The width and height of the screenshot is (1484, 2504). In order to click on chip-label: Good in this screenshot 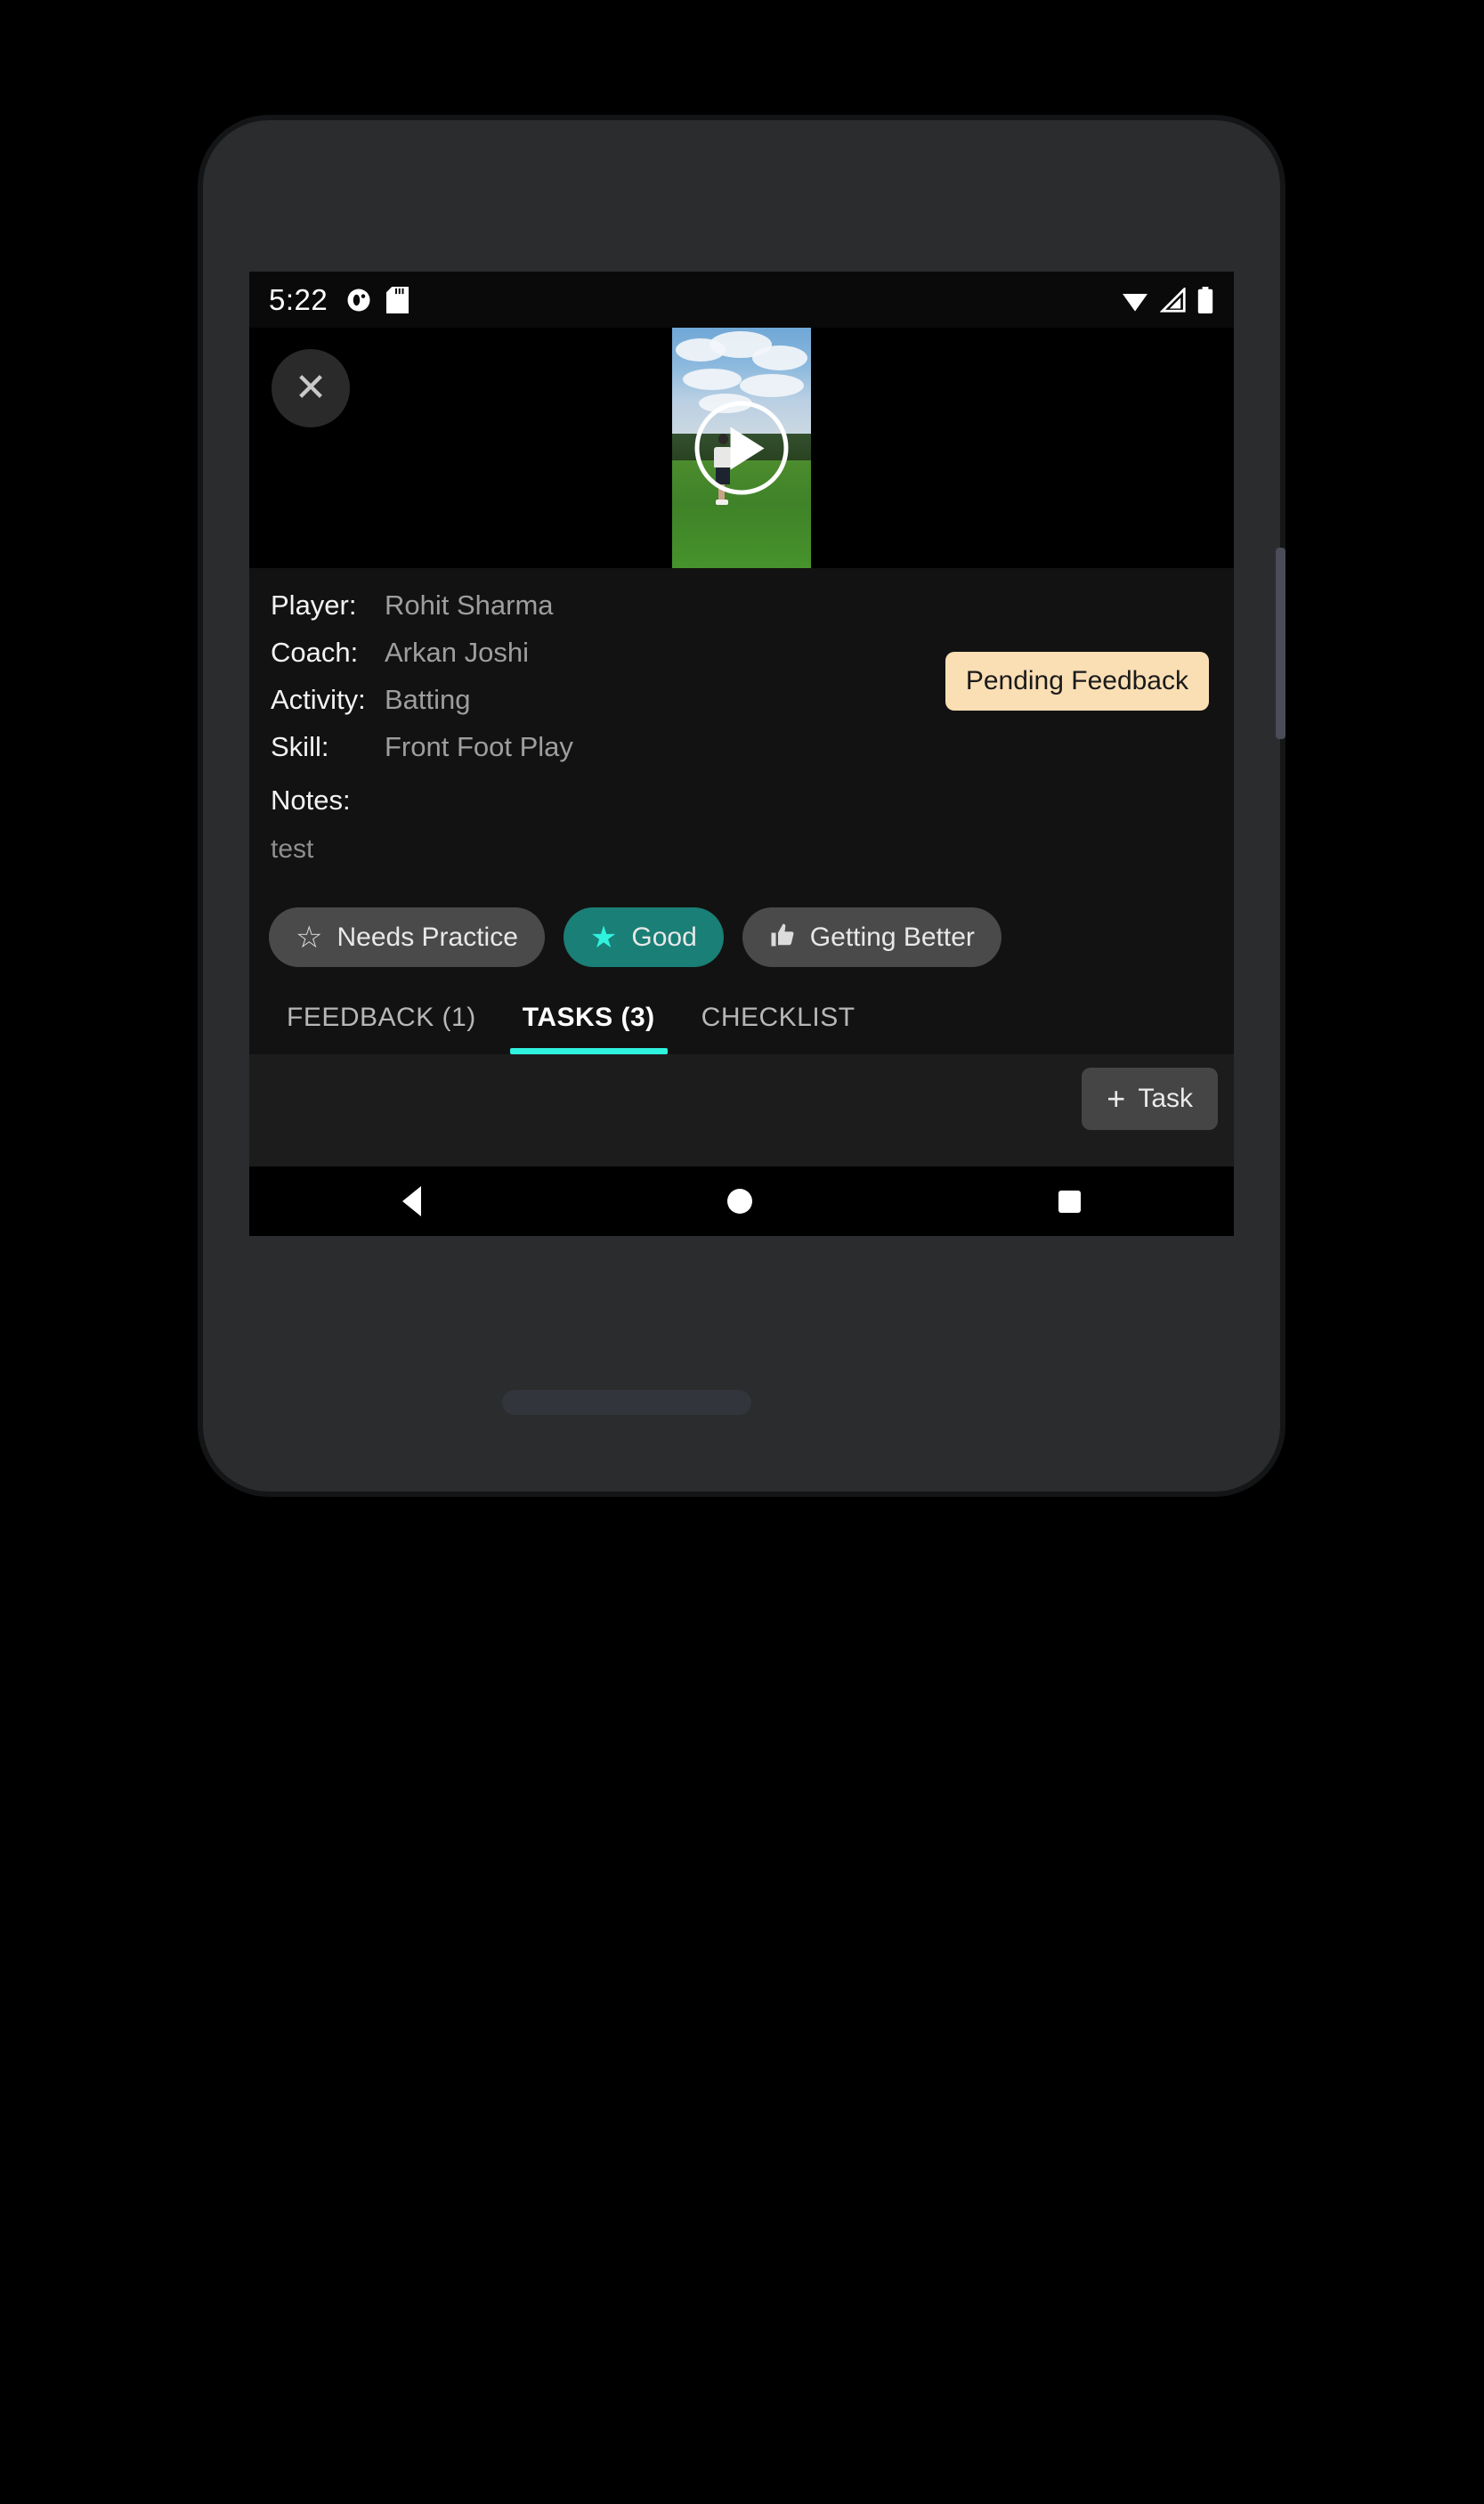, I will do `click(664, 937)`.